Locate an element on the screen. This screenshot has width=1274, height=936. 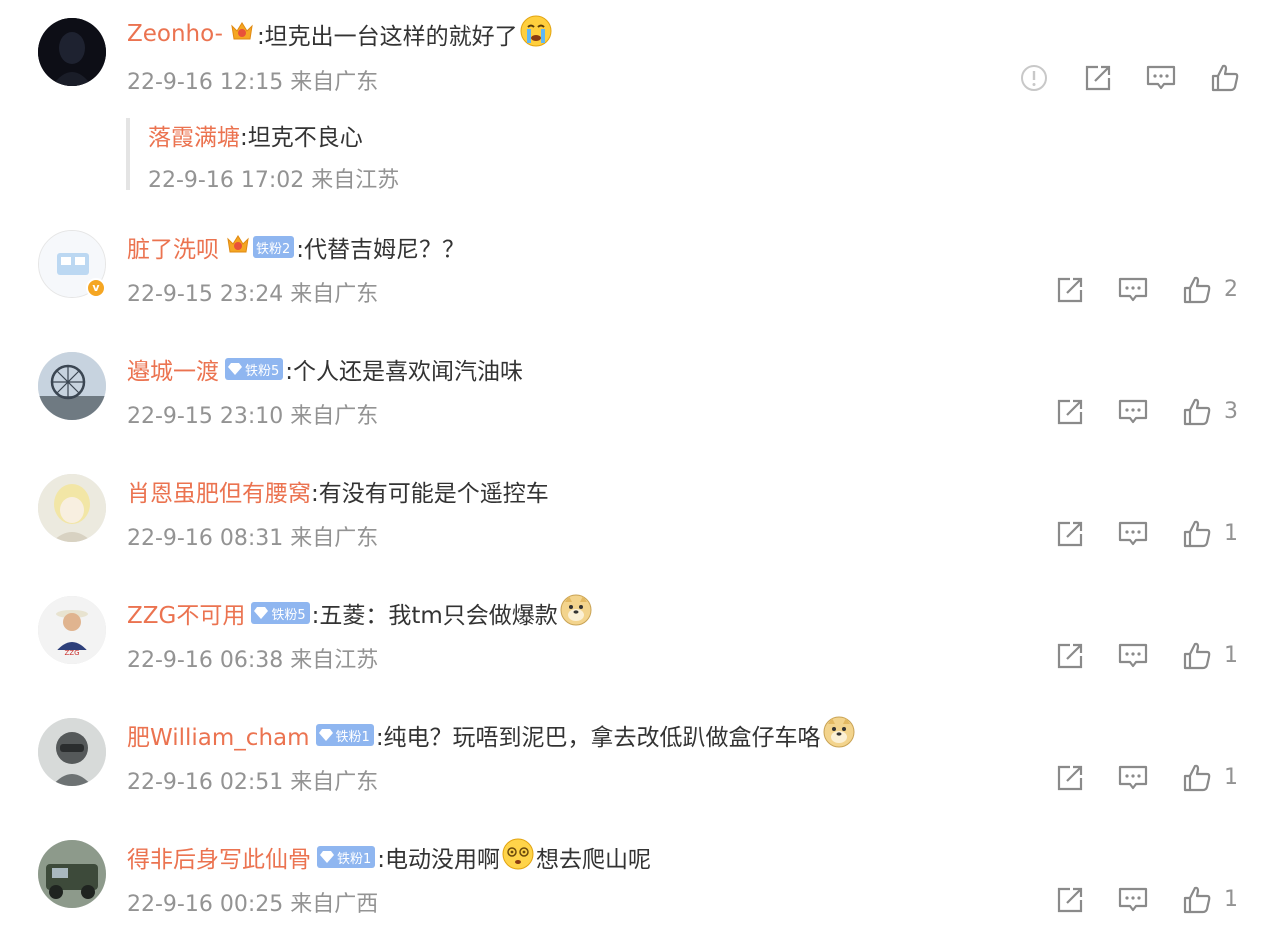
comment-text: 想去爬山呢 is located at coordinates (594, 860).